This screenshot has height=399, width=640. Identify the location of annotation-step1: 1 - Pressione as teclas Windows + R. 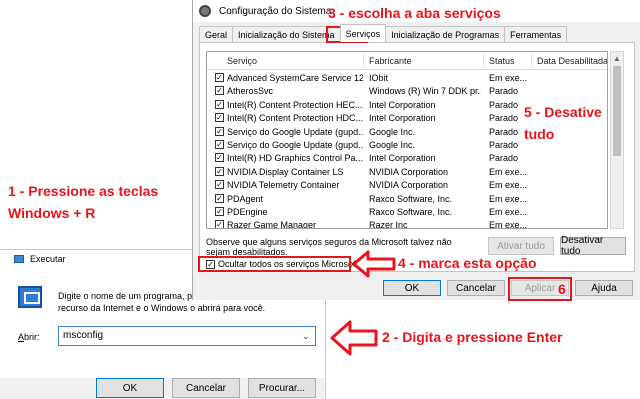
(83, 202).